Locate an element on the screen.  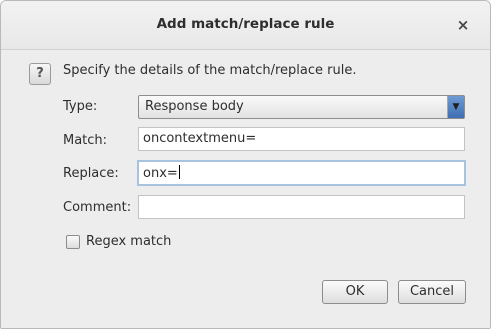
replace-input-value: onx= is located at coordinates (161, 173).